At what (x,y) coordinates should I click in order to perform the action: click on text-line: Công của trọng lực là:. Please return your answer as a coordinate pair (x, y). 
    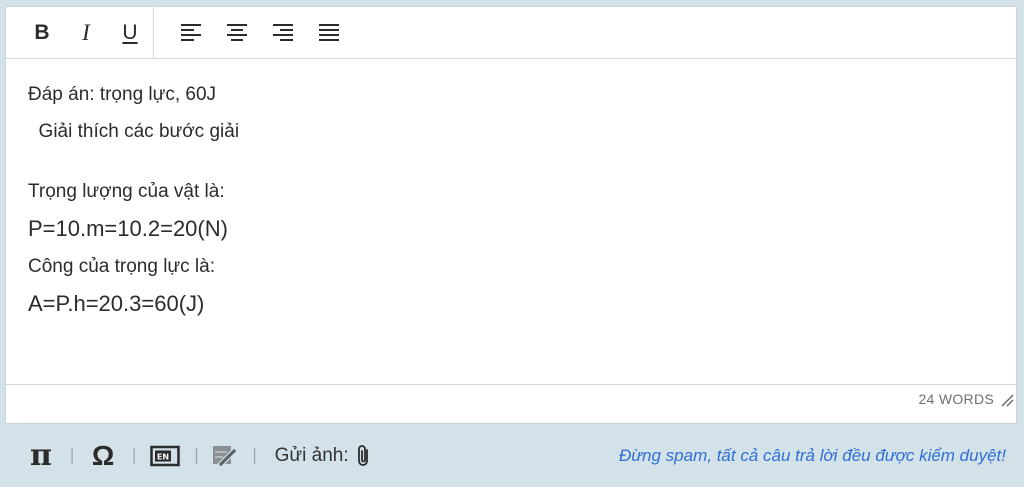
    Looking at the image, I should click on (121, 266).